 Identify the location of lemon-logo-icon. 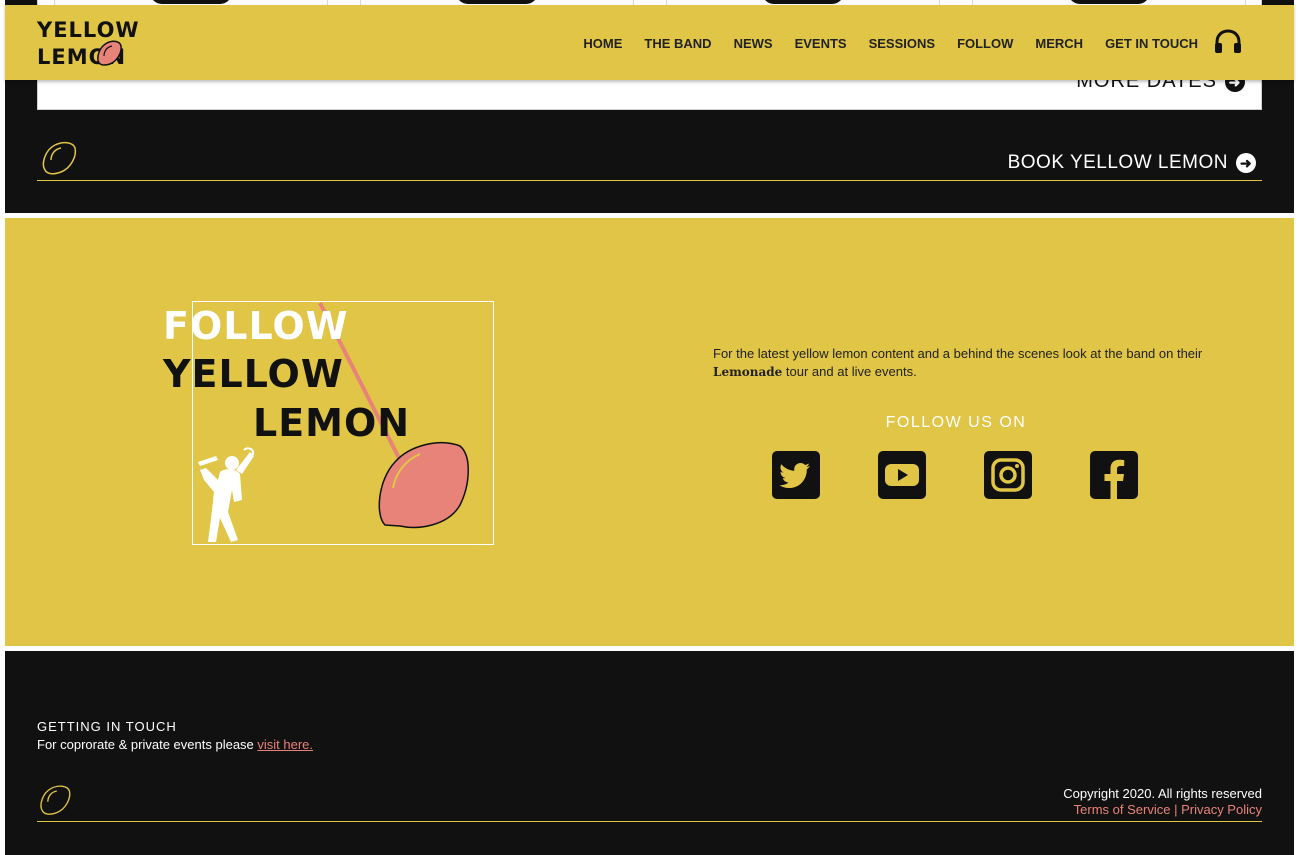
(109, 53).